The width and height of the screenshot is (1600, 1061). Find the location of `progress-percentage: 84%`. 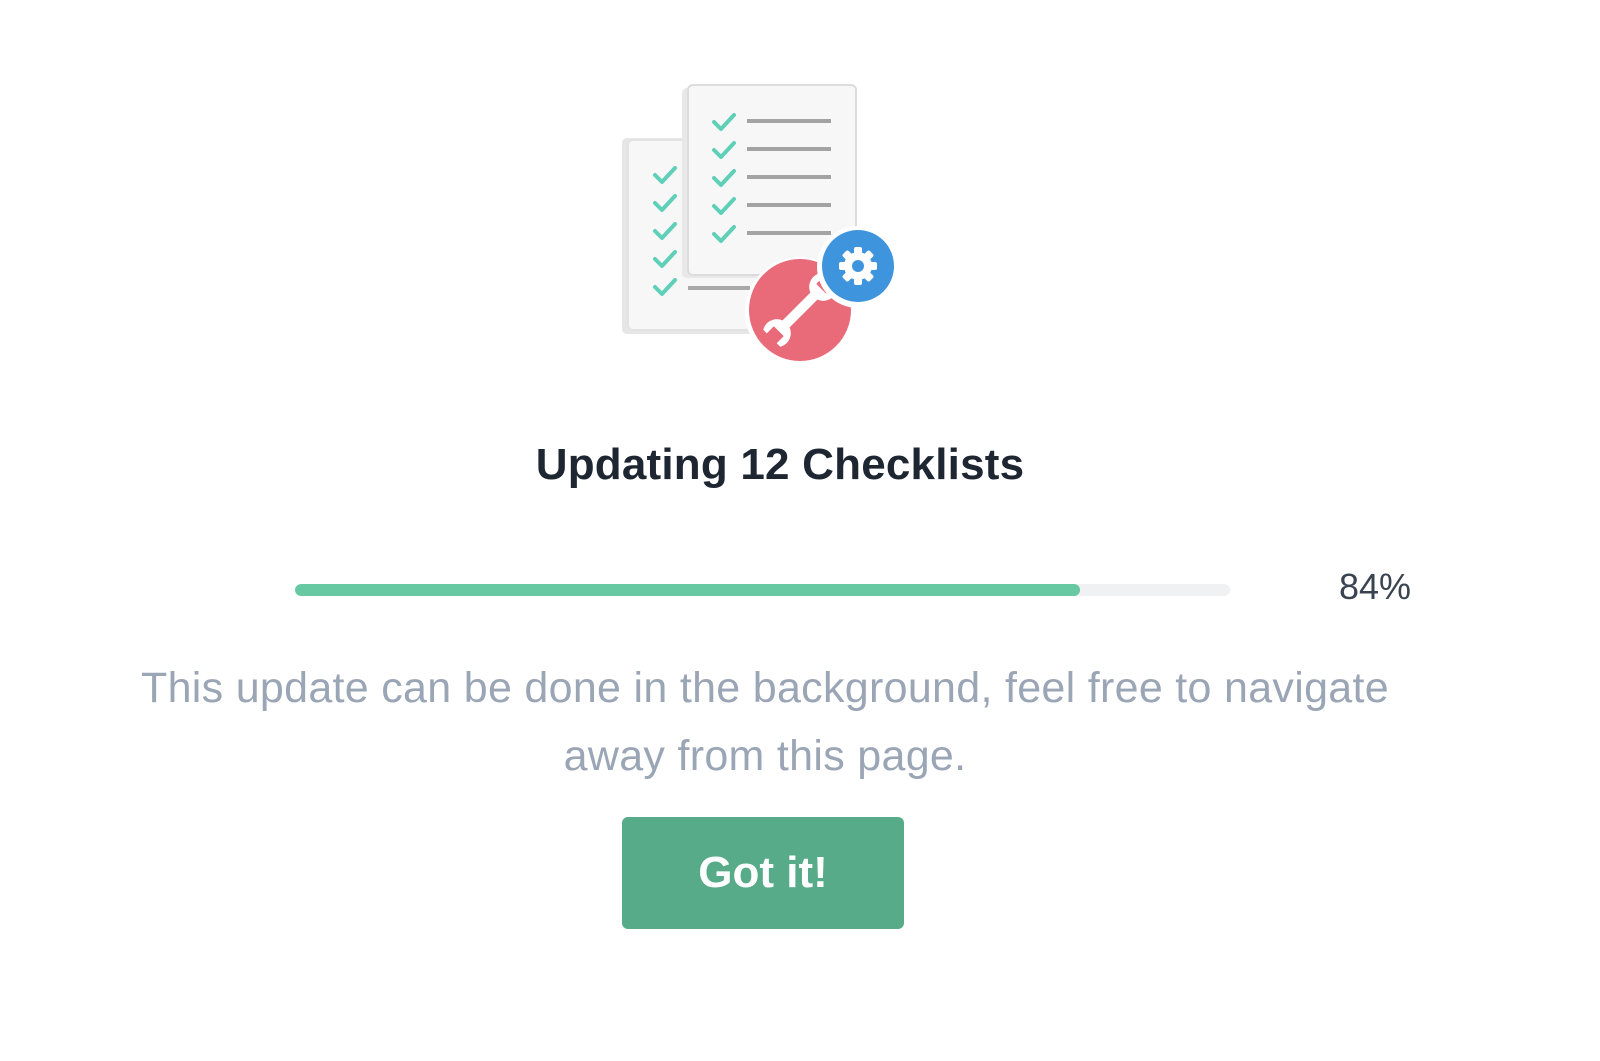

progress-percentage: 84% is located at coordinates (1375, 586).